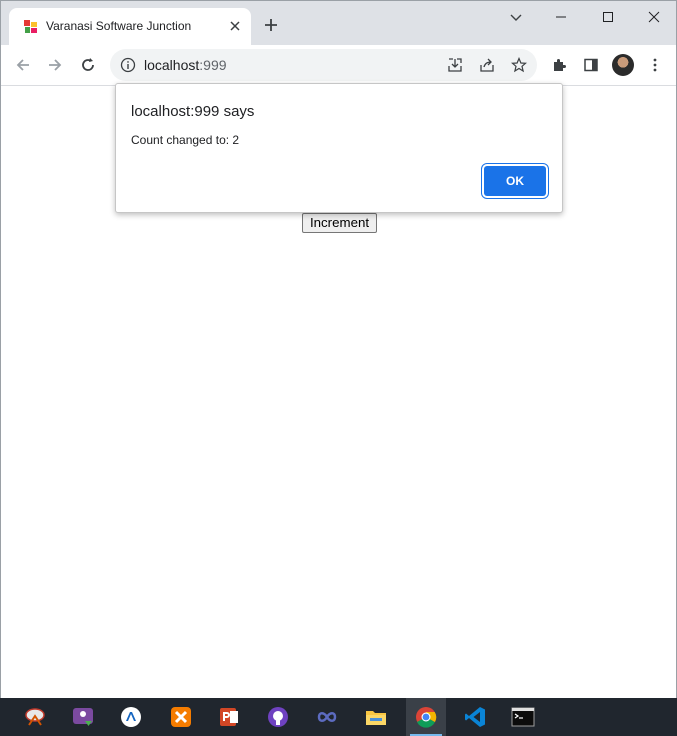  I want to click on github-icon, so click(278, 717).